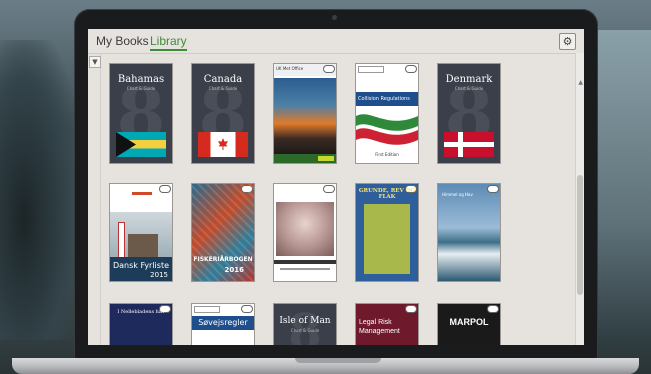  What do you see at coordinates (305, 269) in the screenshot?
I see `cover-subtitle-line` at bounding box center [305, 269].